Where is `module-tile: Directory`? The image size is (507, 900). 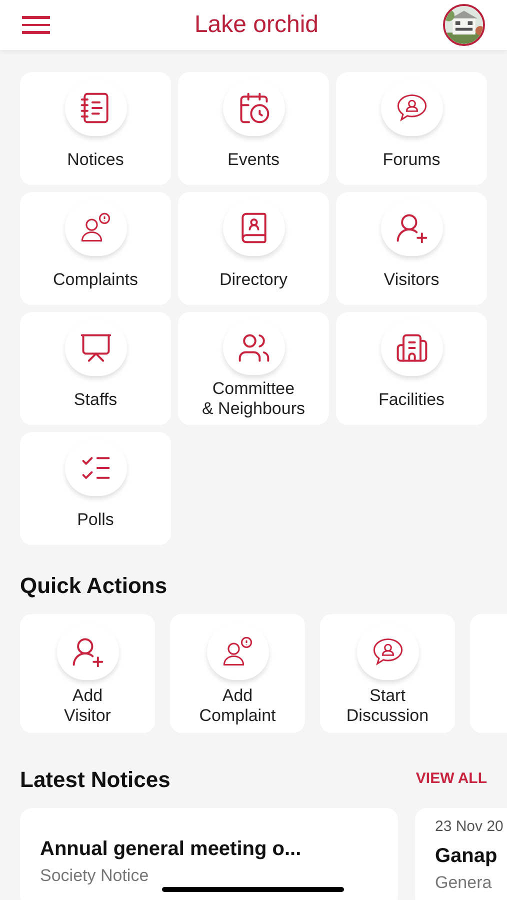
module-tile: Directory is located at coordinates (253, 248).